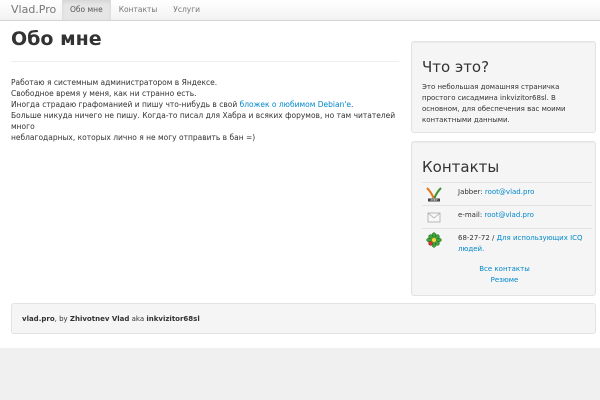  What do you see at coordinates (300, 10) in the screenshot?
I see `navbar: Vlad.Pro Обо мне Контакты Услуги` at bounding box center [300, 10].